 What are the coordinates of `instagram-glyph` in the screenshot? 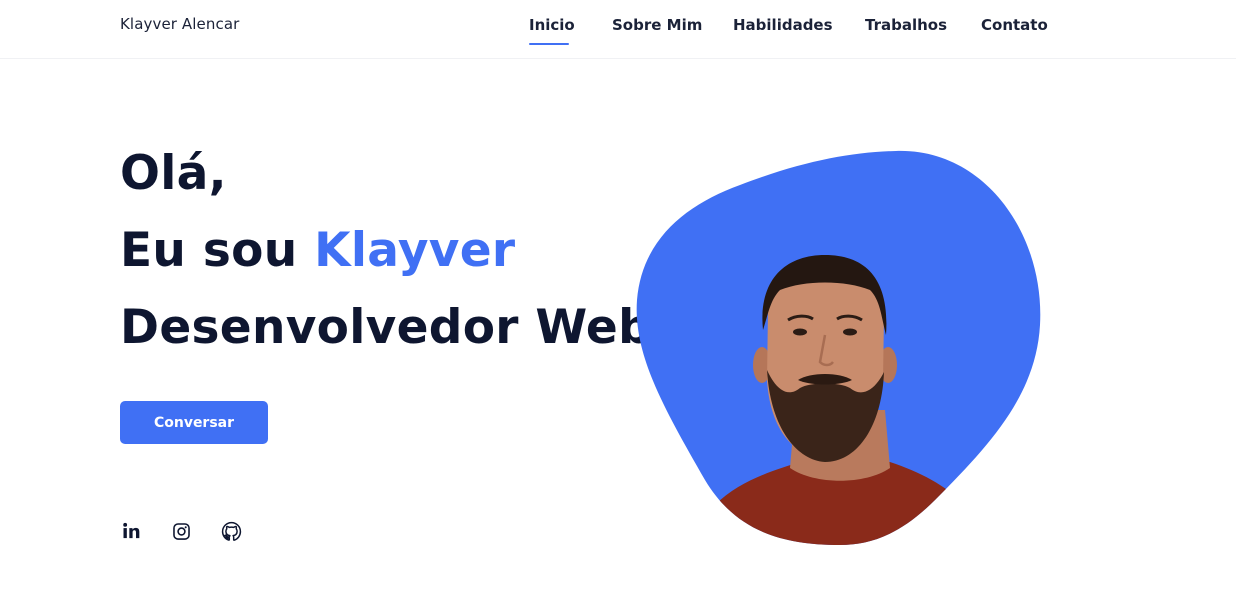 It's located at (181, 531).